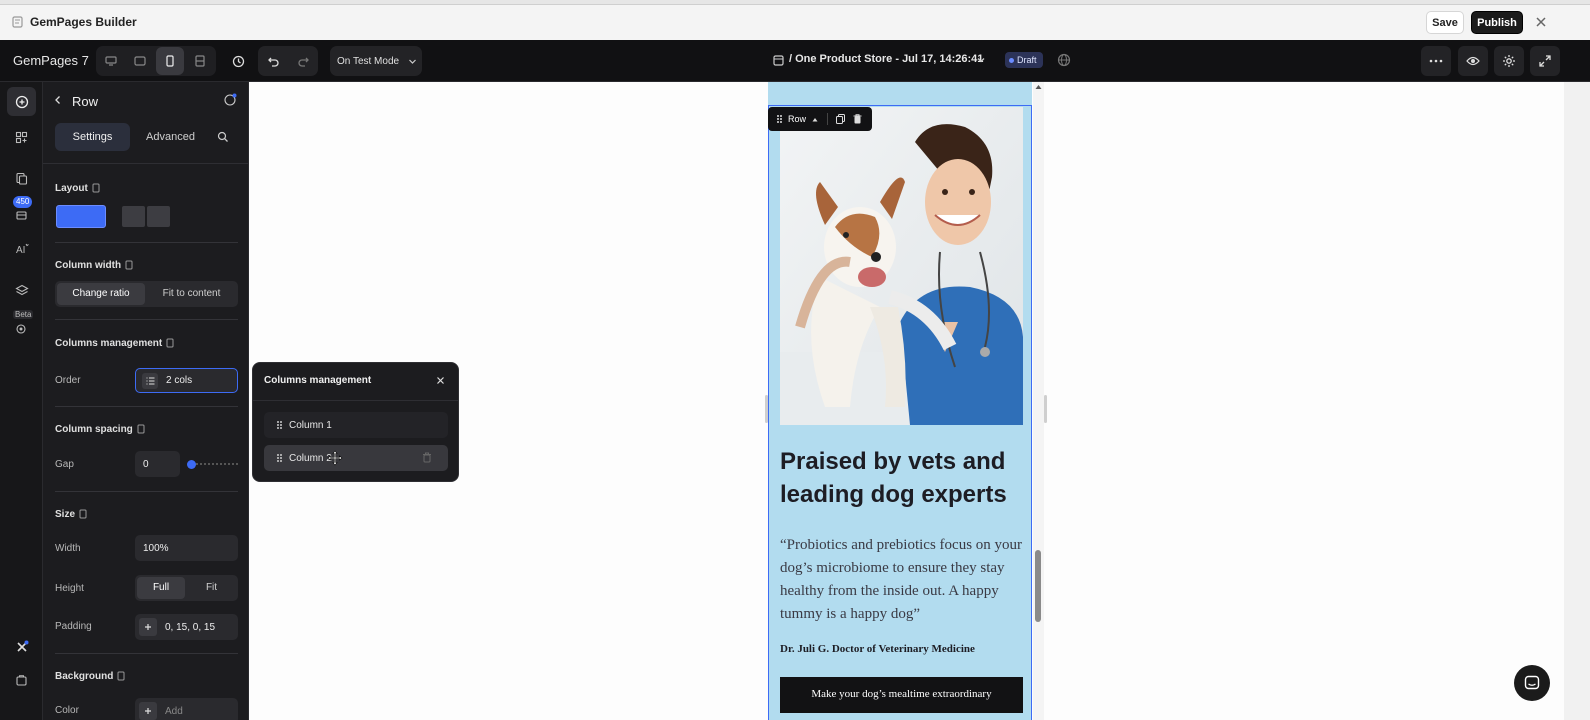  Describe the element at coordinates (21, 680) in the screenshot. I see `apps-icon` at that location.